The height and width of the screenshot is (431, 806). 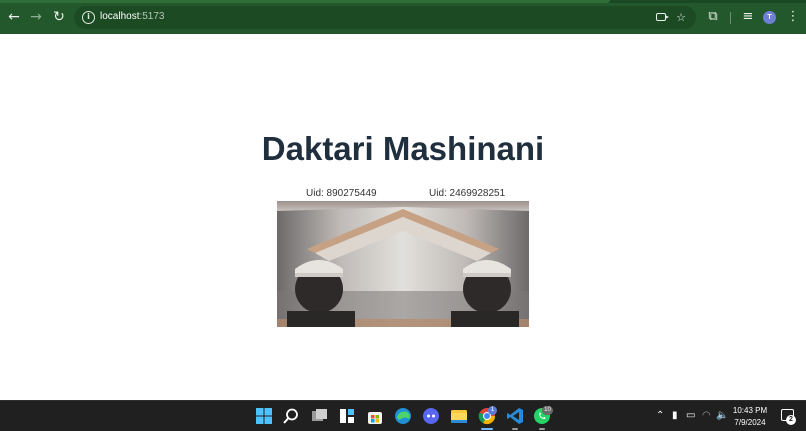 I want to click on url-port: :5173, so click(x=152, y=16).